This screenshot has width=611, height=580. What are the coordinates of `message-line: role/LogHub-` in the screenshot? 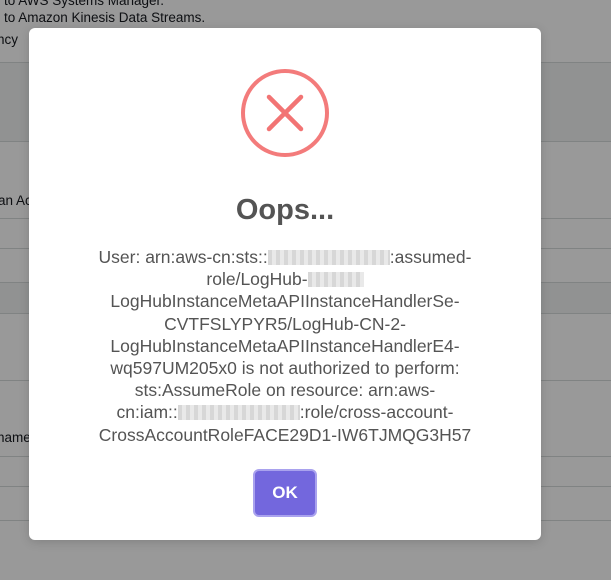 It's located at (285, 279).